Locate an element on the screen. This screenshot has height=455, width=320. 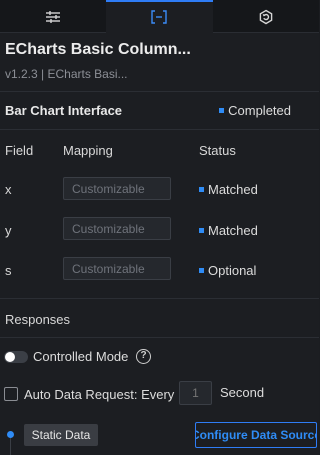
interface-status-label: Completed is located at coordinates (259, 110).